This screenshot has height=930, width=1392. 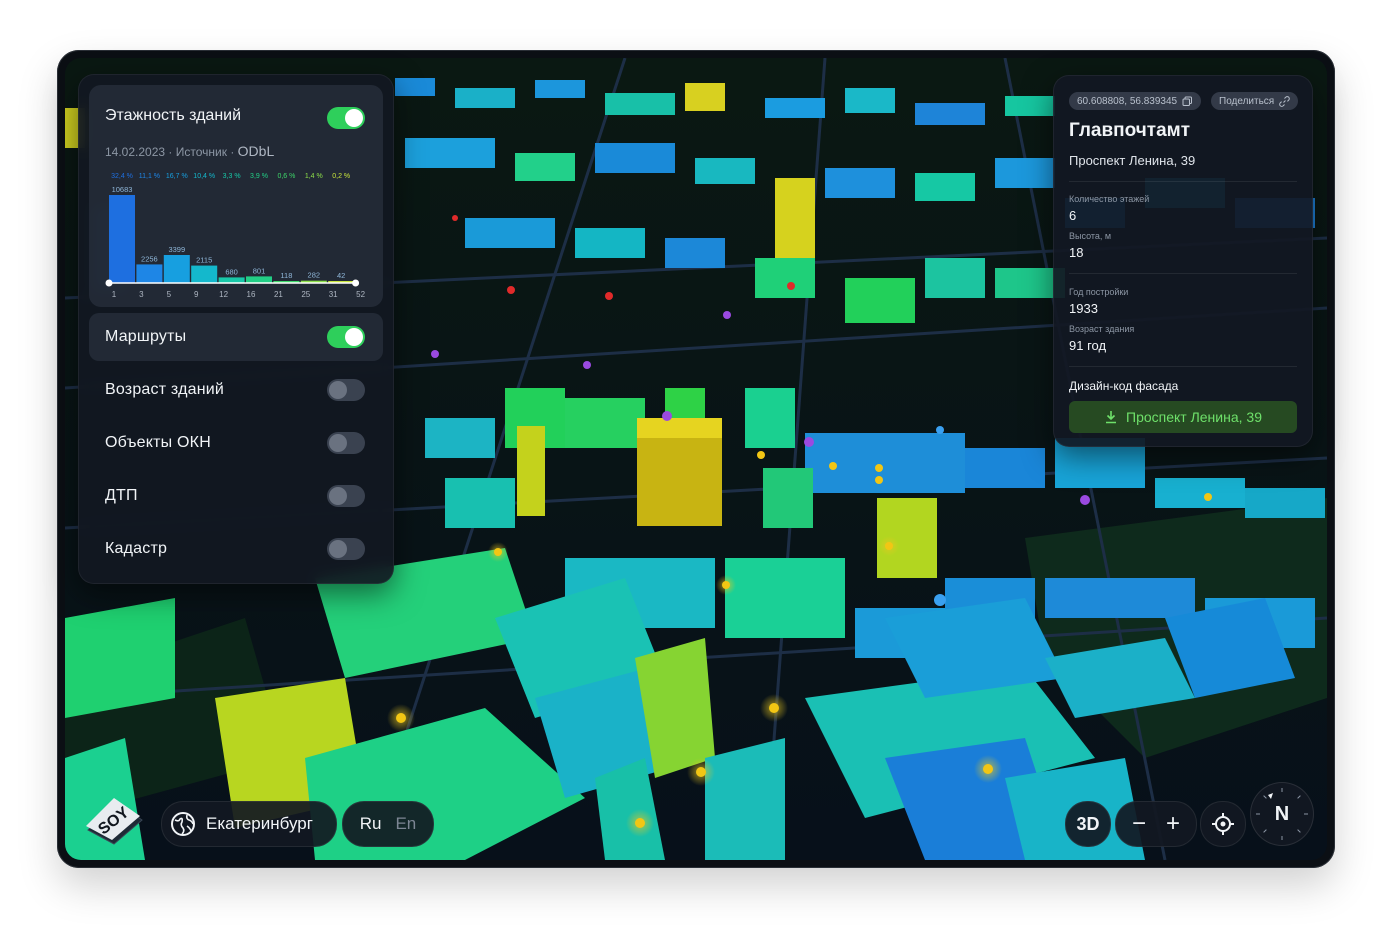 I want to click on layer-label: Возраст зданий, so click(x=165, y=389).